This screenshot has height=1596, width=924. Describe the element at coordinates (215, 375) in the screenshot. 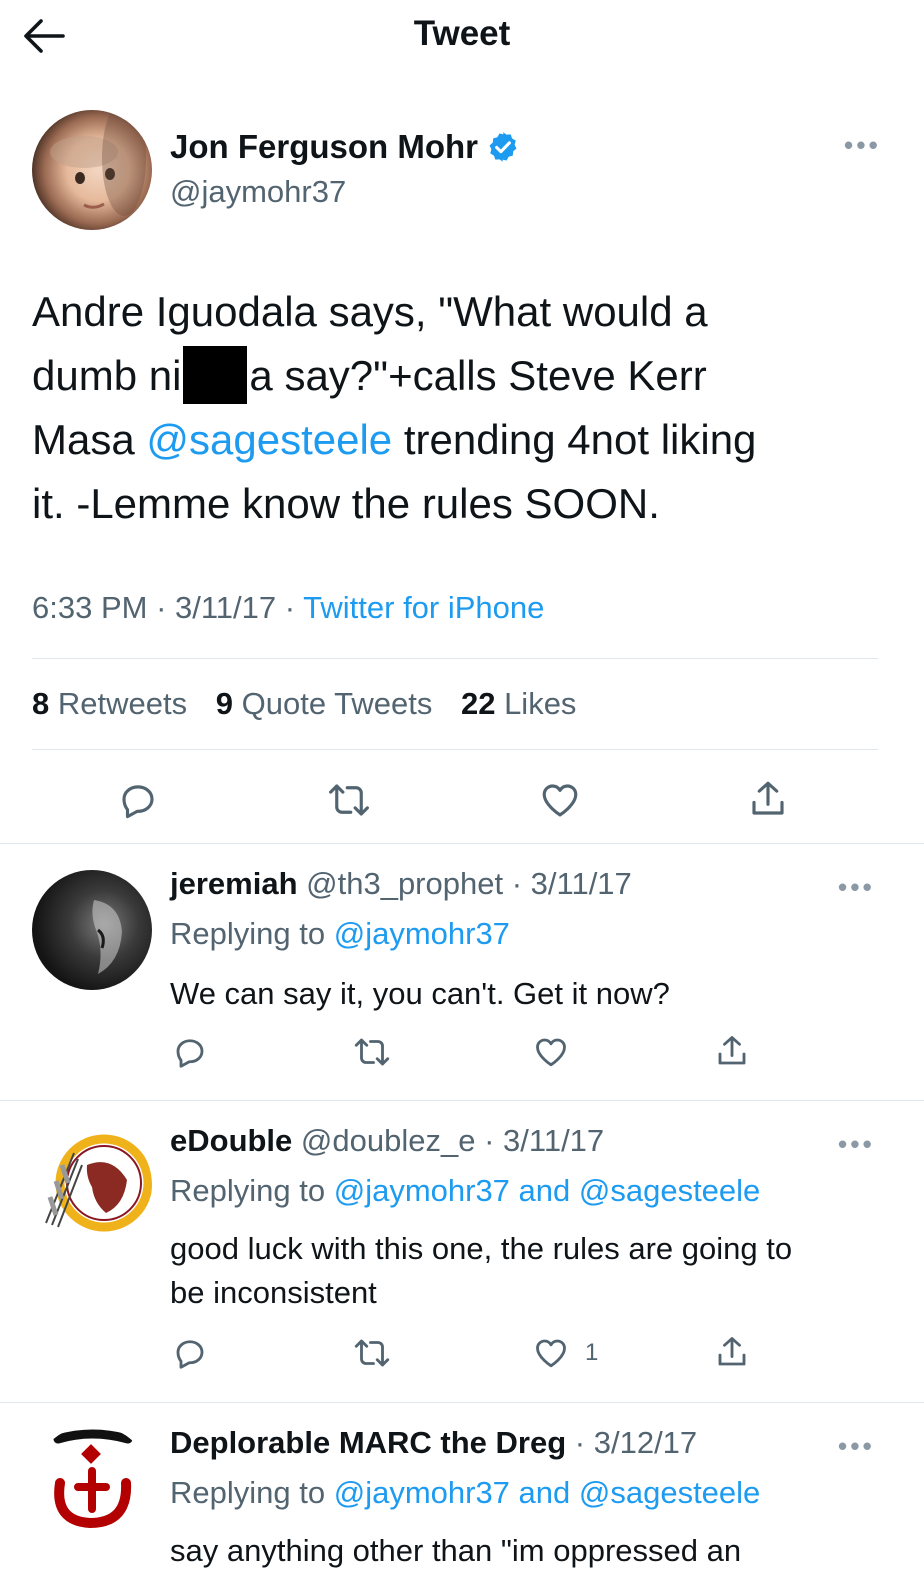

I see `redaction-box` at that location.